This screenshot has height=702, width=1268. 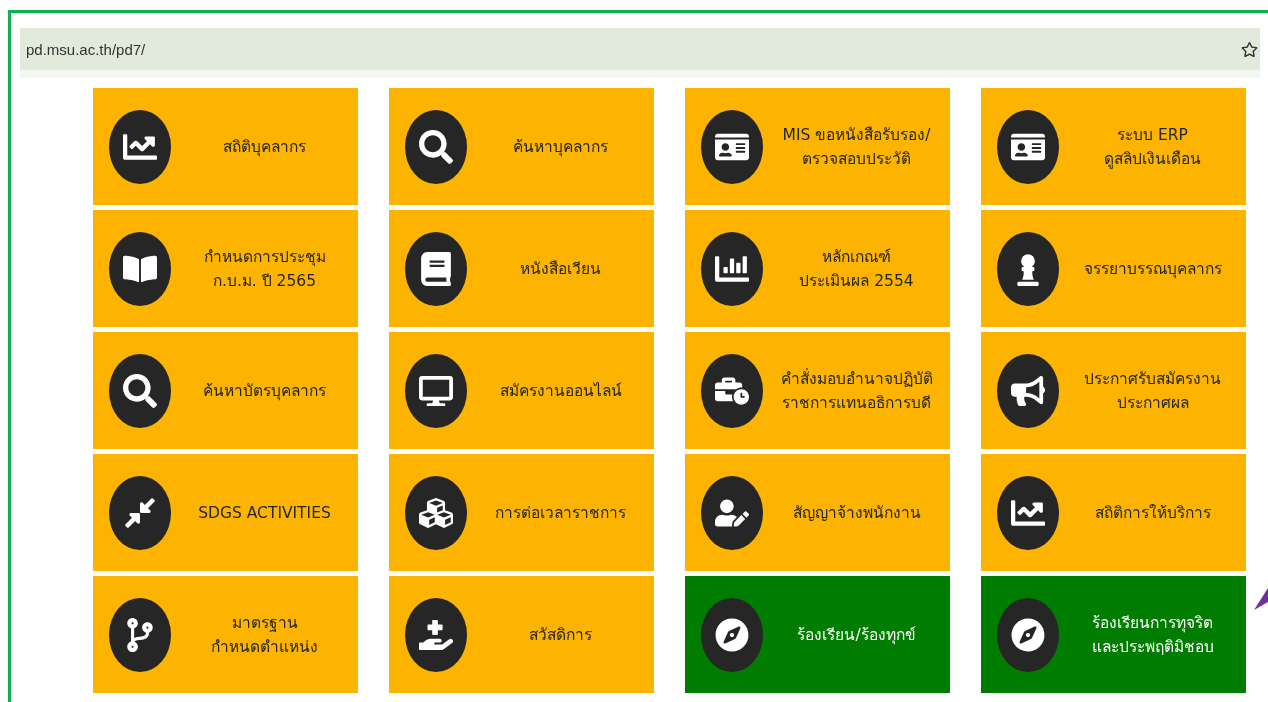 What do you see at coordinates (225, 512) in the screenshot?
I see `menu-tile: SDGS ACTIVITIES` at bounding box center [225, 512].